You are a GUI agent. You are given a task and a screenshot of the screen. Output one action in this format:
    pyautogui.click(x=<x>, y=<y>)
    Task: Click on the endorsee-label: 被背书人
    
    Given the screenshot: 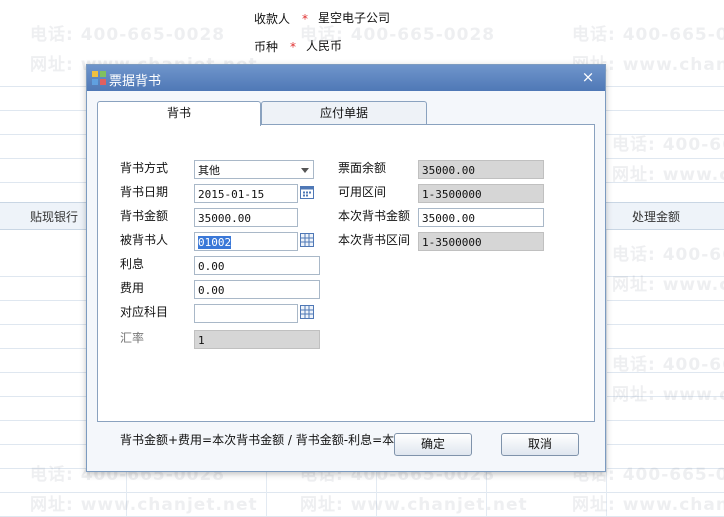 What is the action you would take?
    pyautogui.click(x=144, y=240)
    